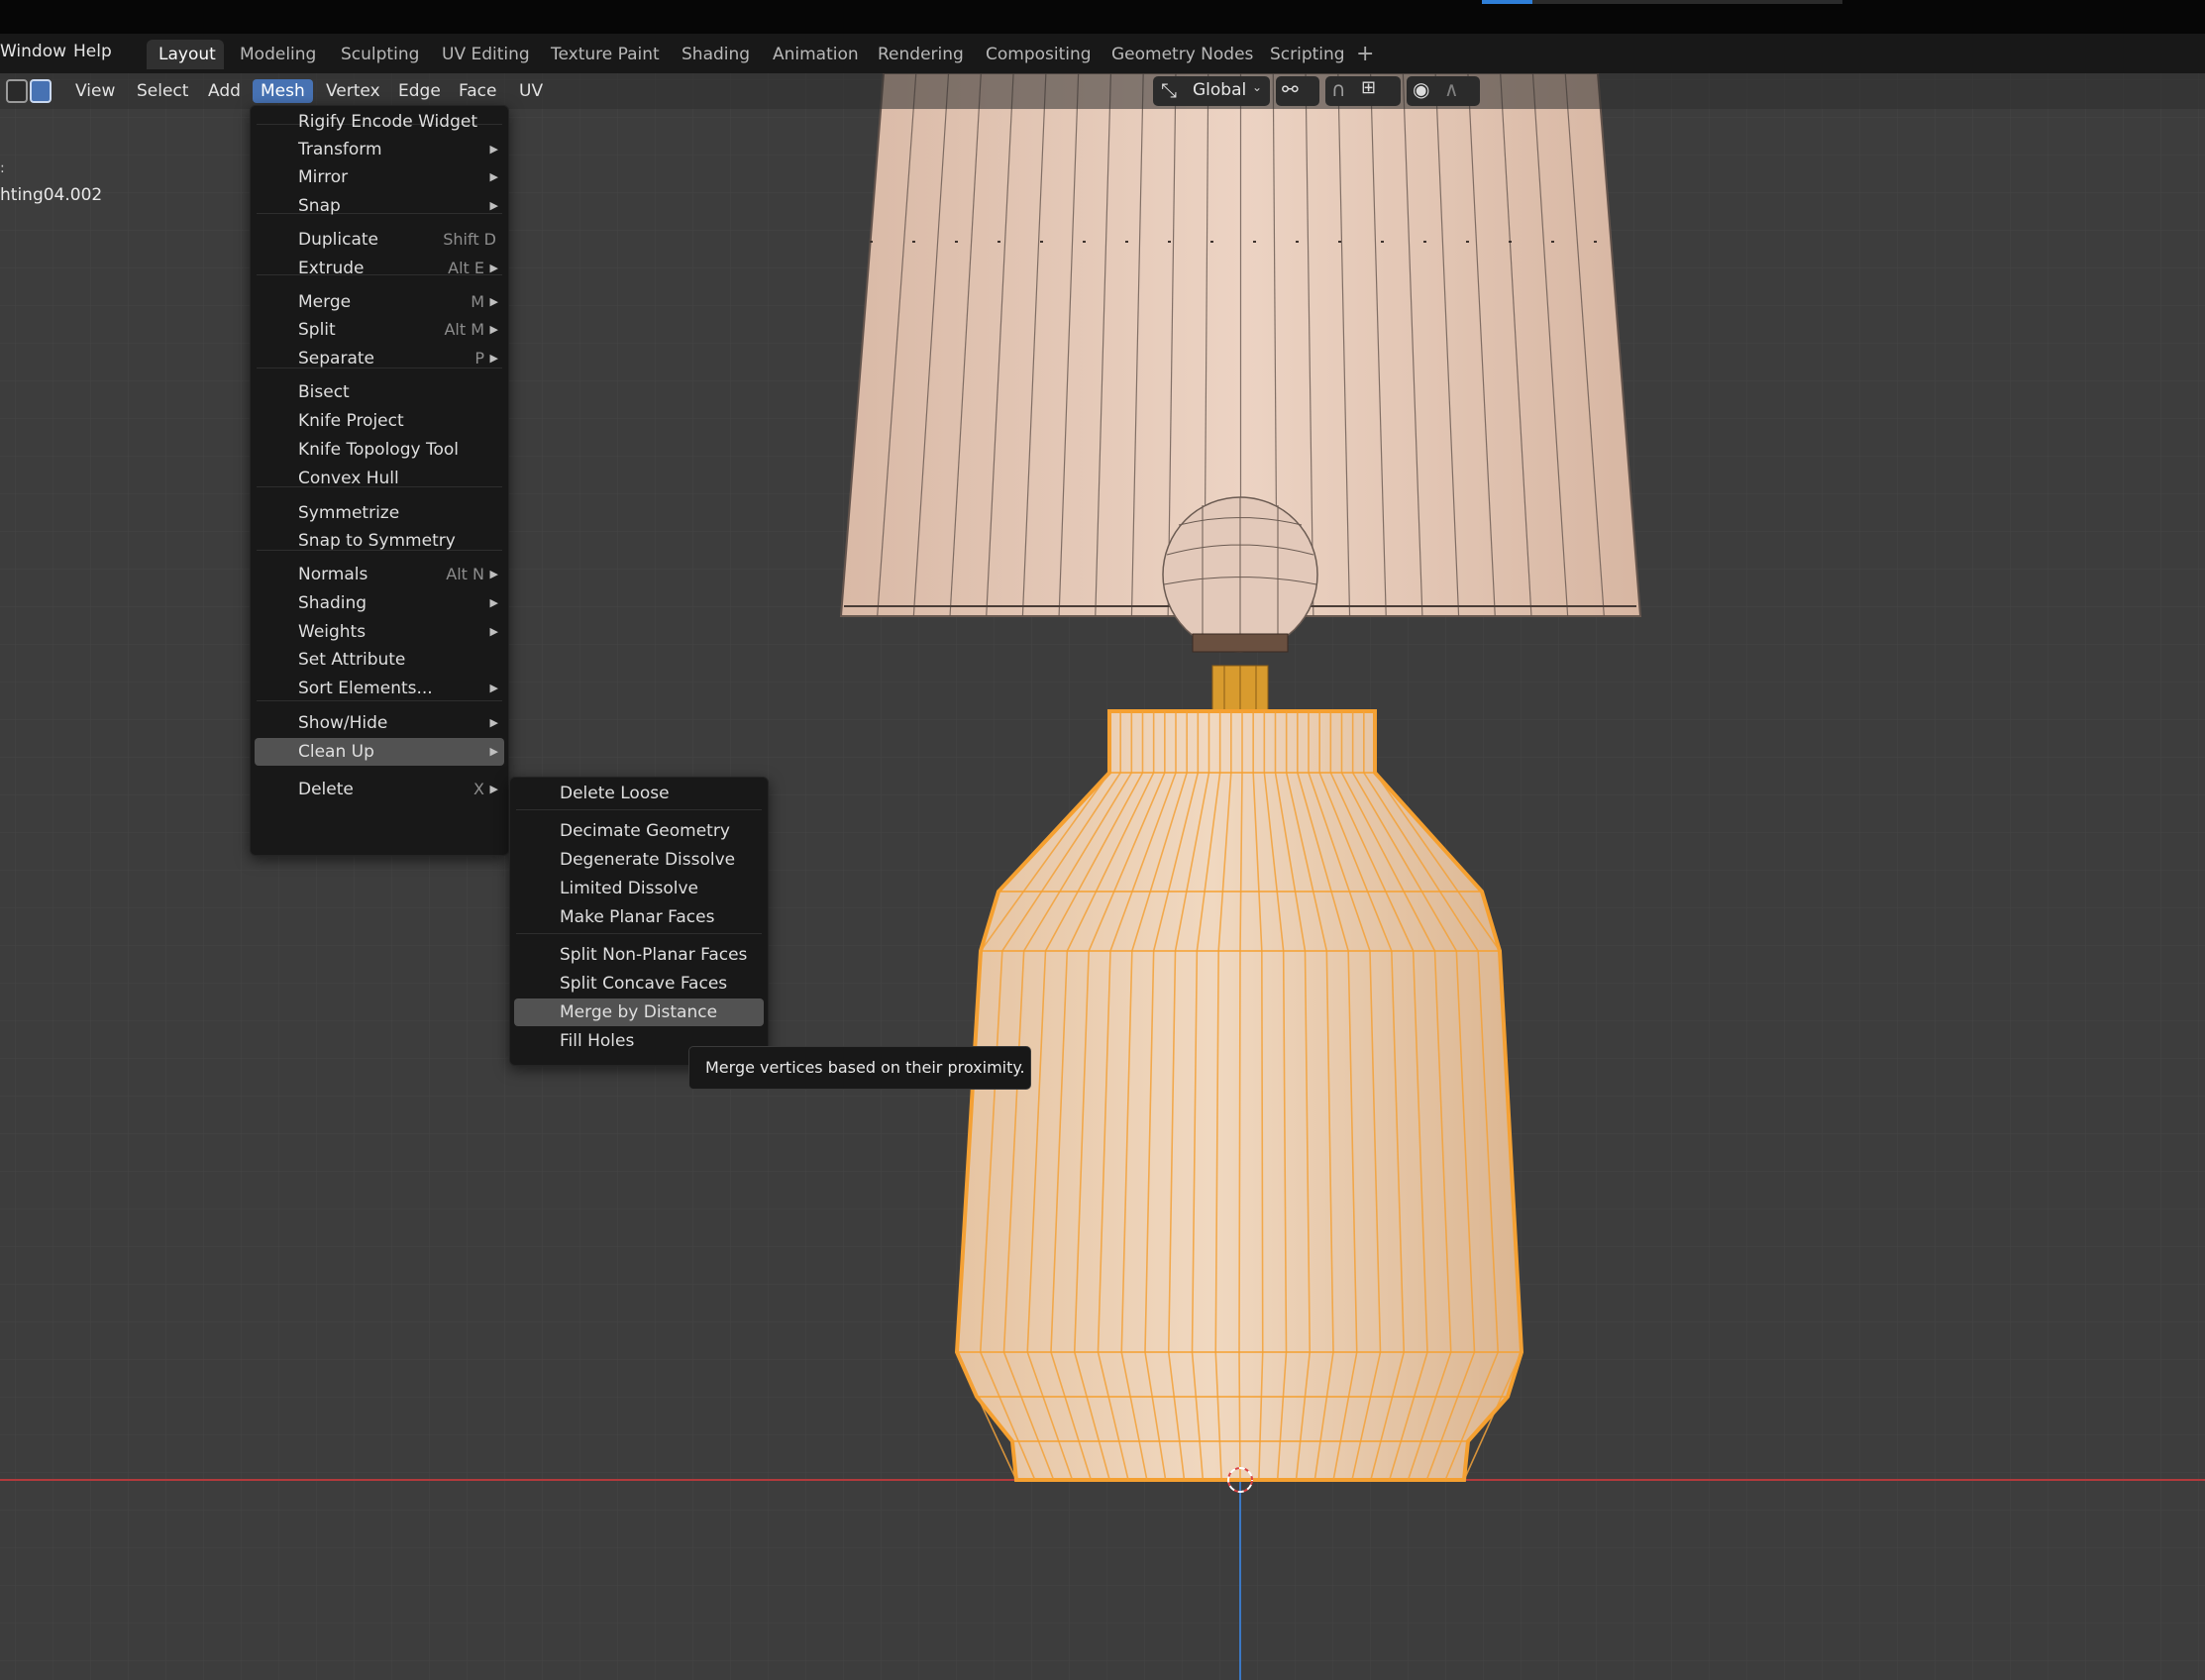 The height and width of the screenshot is (1680, 2205). I want to click on cleanup-item-limited-dissolve: Limited Dissolve, so click(639, 888).